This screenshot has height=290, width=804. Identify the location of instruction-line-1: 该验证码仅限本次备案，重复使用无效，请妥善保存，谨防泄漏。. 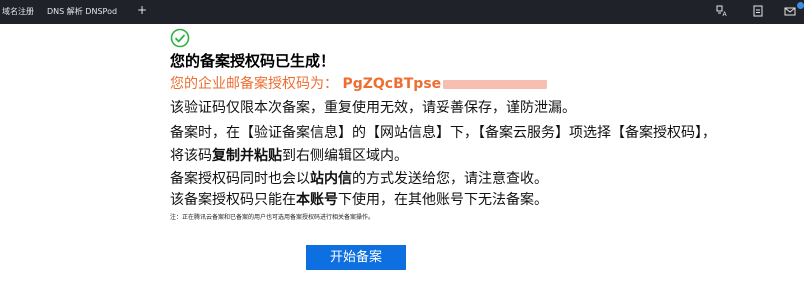
(373, 108).